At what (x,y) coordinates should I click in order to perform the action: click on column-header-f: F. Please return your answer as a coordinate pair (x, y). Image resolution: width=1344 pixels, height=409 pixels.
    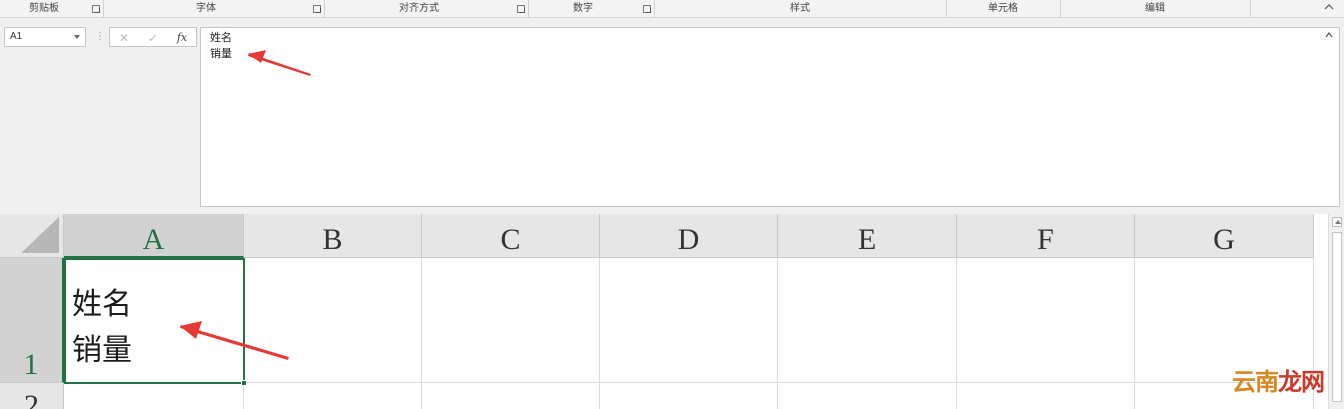
    Looking at the image, I should click on (1046, 236).